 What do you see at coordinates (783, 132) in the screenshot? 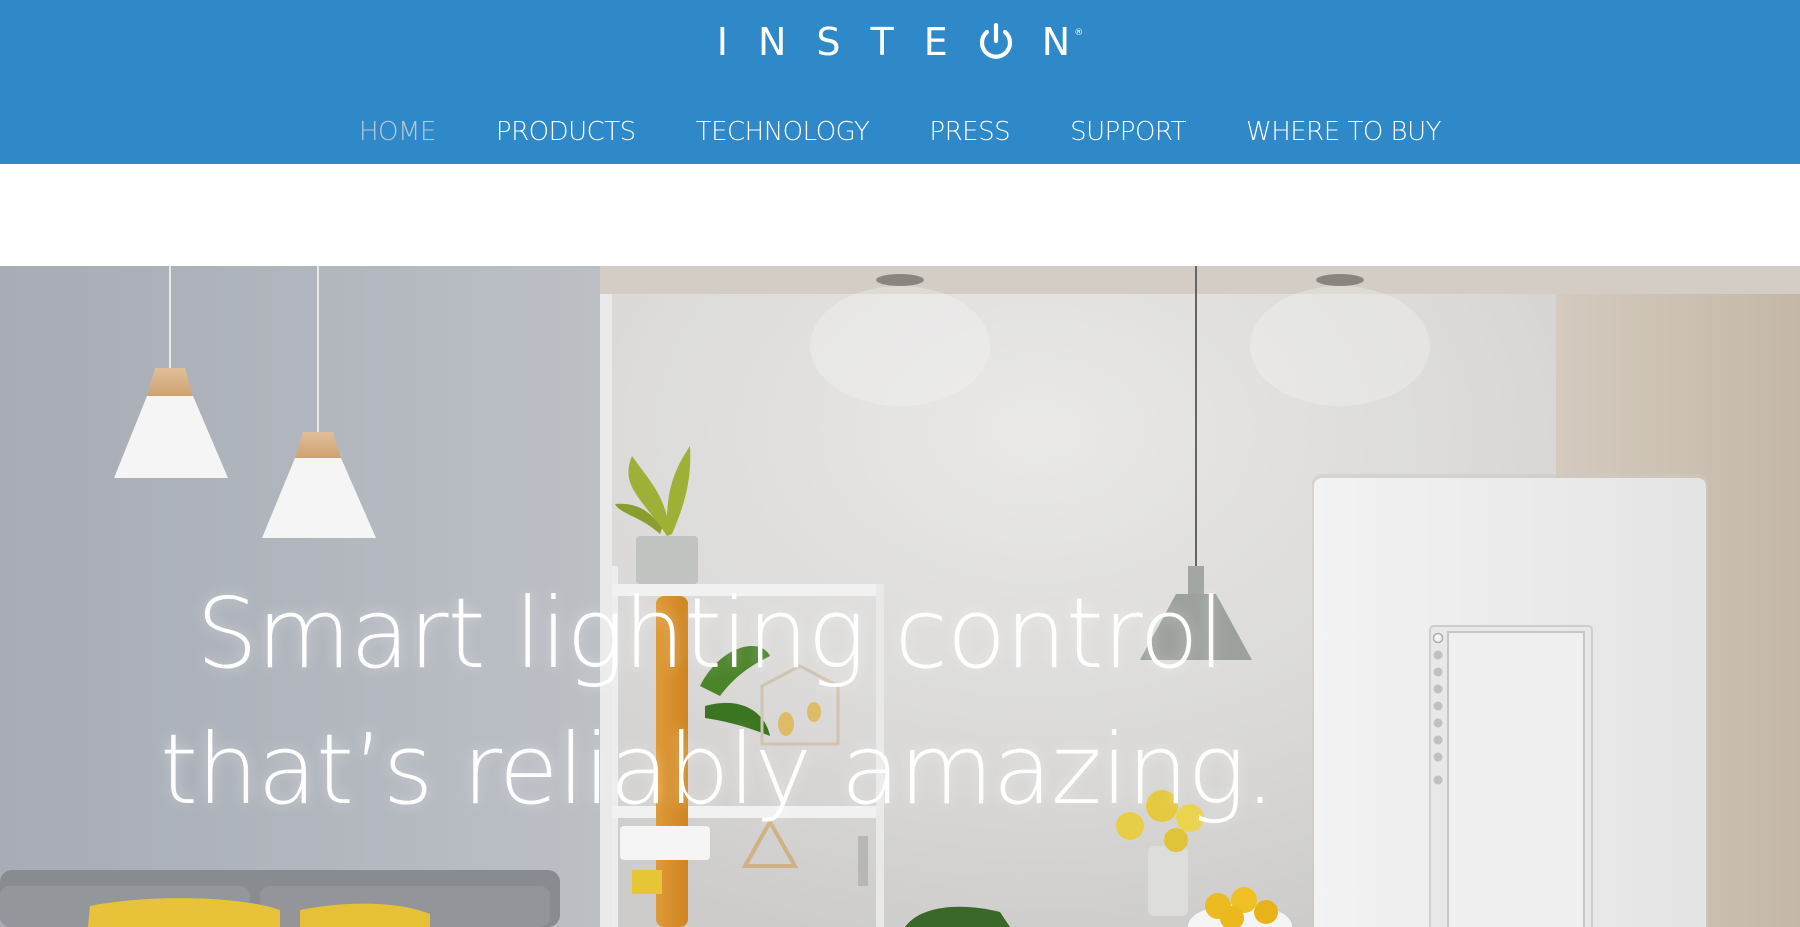
I see `nav-item-technology: TECHNOLOGY` at bounding box center [783, 132].